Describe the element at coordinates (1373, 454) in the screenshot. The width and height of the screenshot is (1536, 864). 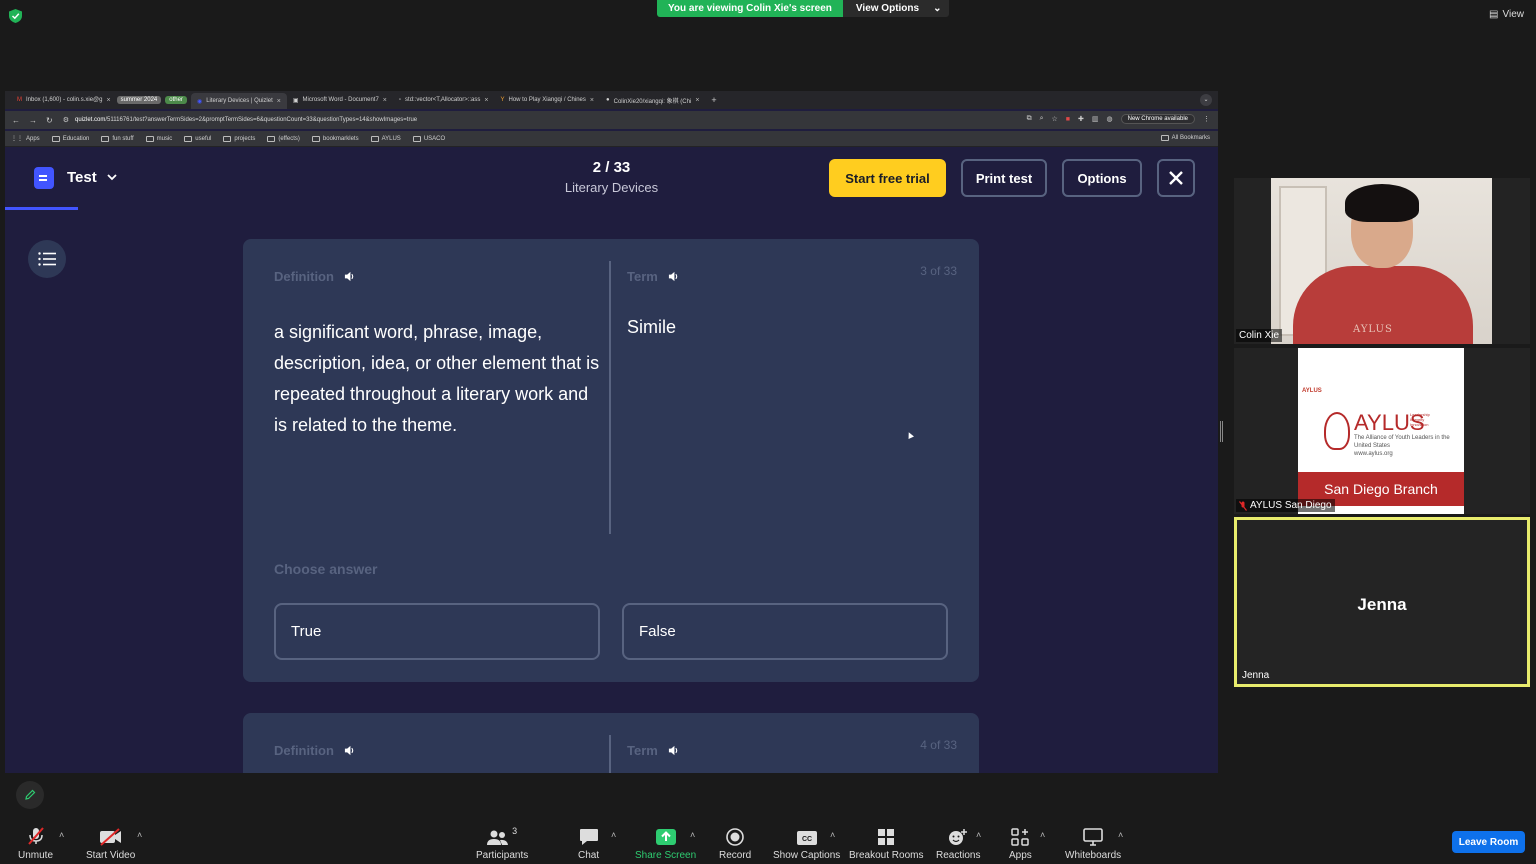
I see `aylus-url: www.aylus.org` at that location.